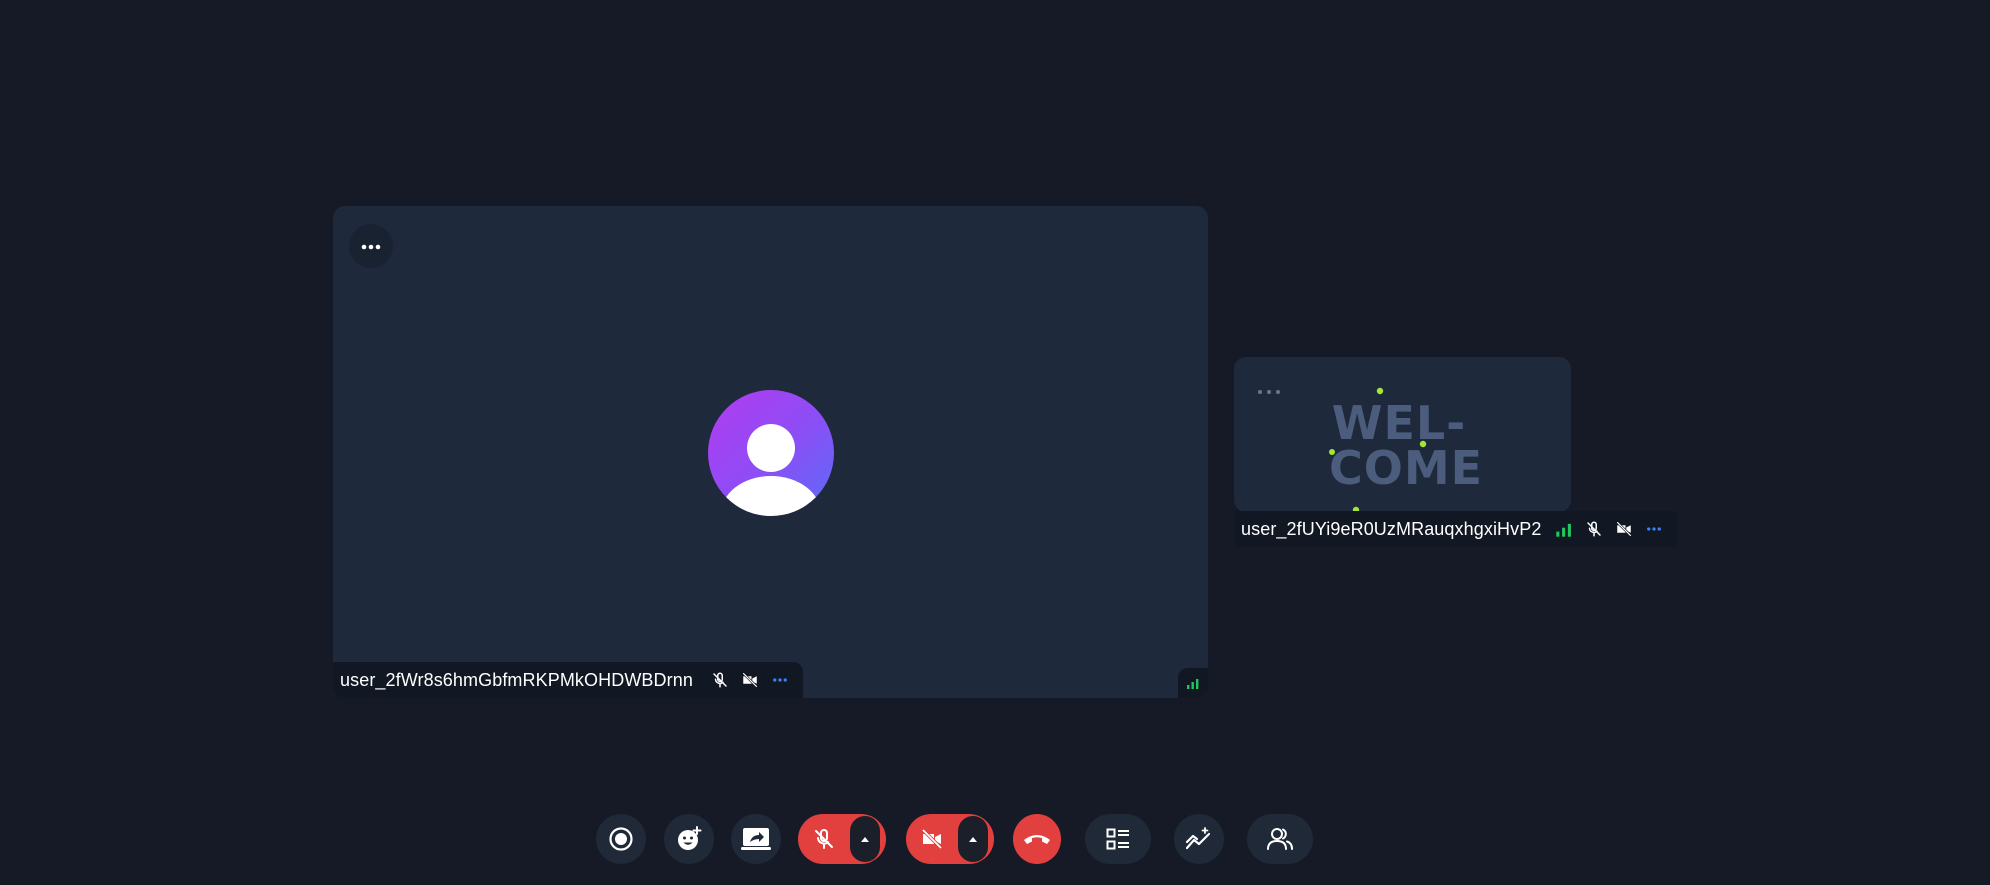  What do you see at coordinates (516, 679) in the screenshot?
I see `participant-name: user_2fWr8s6hmGbfmRKPMkOHDWBDrnn` at bounding box center [516, 679].